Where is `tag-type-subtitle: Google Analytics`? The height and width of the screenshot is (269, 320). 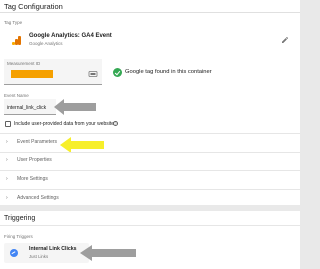
tag-type-subtitle: Google Analytics is located at coordinates (46, 43).